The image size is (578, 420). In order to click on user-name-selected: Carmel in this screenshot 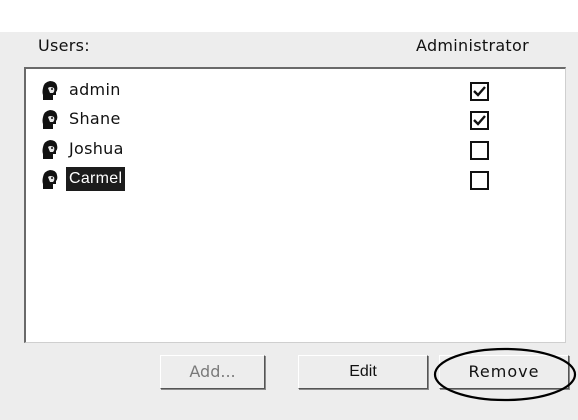, I will do `click(96, 179)`.